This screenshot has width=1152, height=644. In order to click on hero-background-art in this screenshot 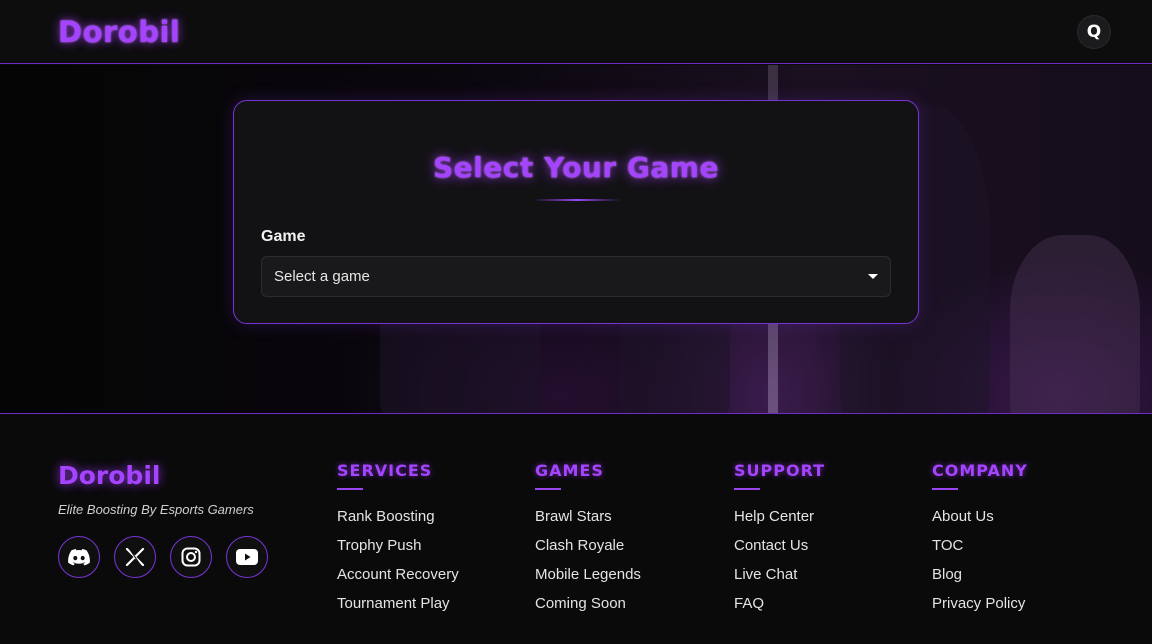, I will do `click(1075, 324)`.